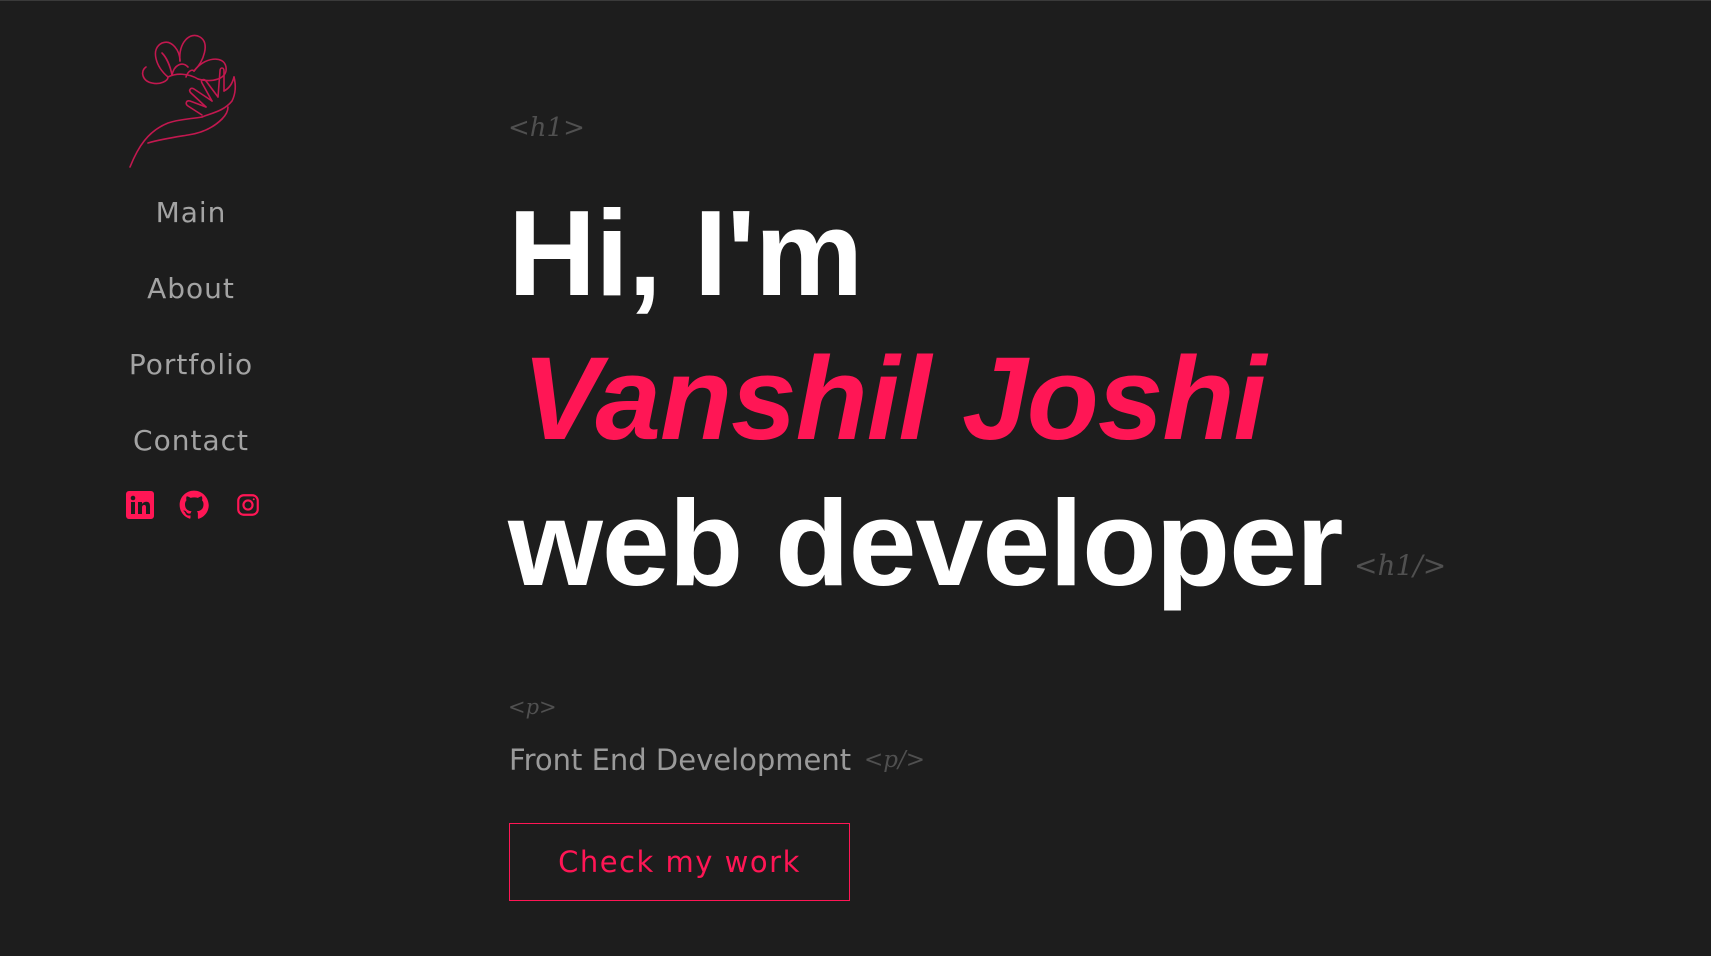  What do you see at coordinates (191, 305) in the screenshot?
I see `nav-item-about: About` at bounding box center [191, 305].